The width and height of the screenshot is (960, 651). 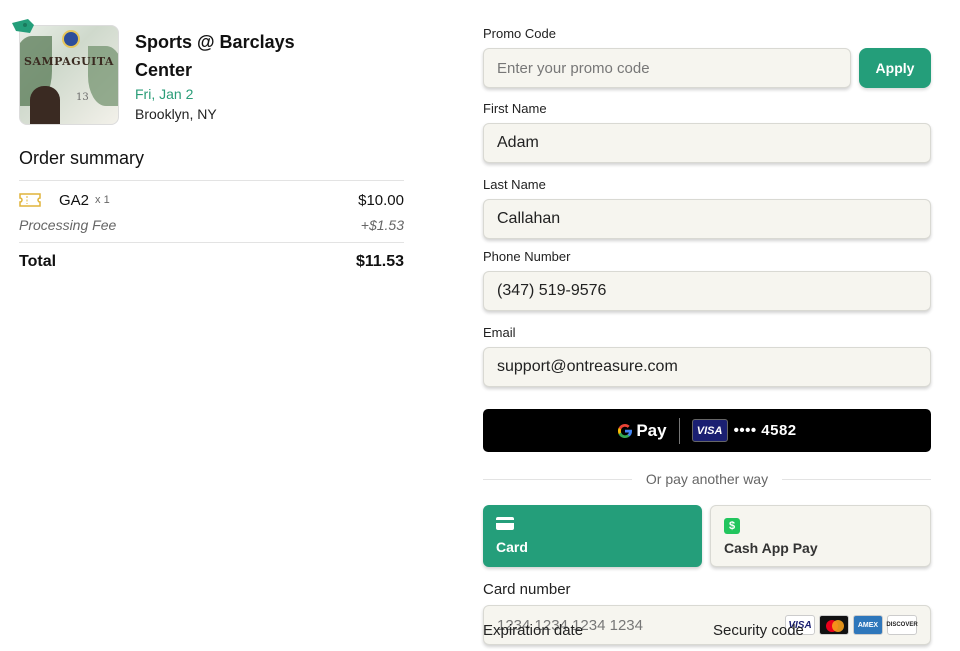 What do you see at coordinates (102, 200) in the screenshot?
I see `item-quantity: x 1` at bounding box center [102, 200].